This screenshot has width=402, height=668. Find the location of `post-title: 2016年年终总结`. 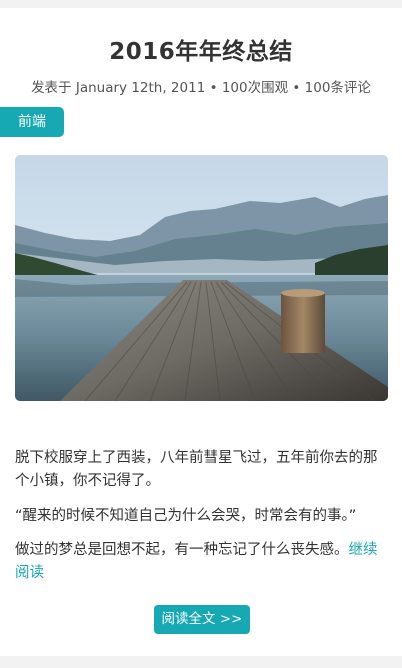

post-title: 2016年年终总结 is located at coordinates (201, 49).